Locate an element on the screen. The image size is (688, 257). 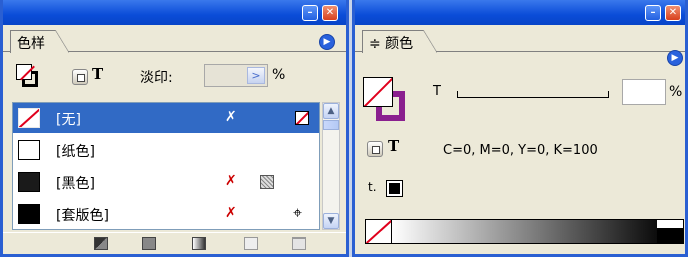
new-swatch-icon is located at coordinates (251, 243).